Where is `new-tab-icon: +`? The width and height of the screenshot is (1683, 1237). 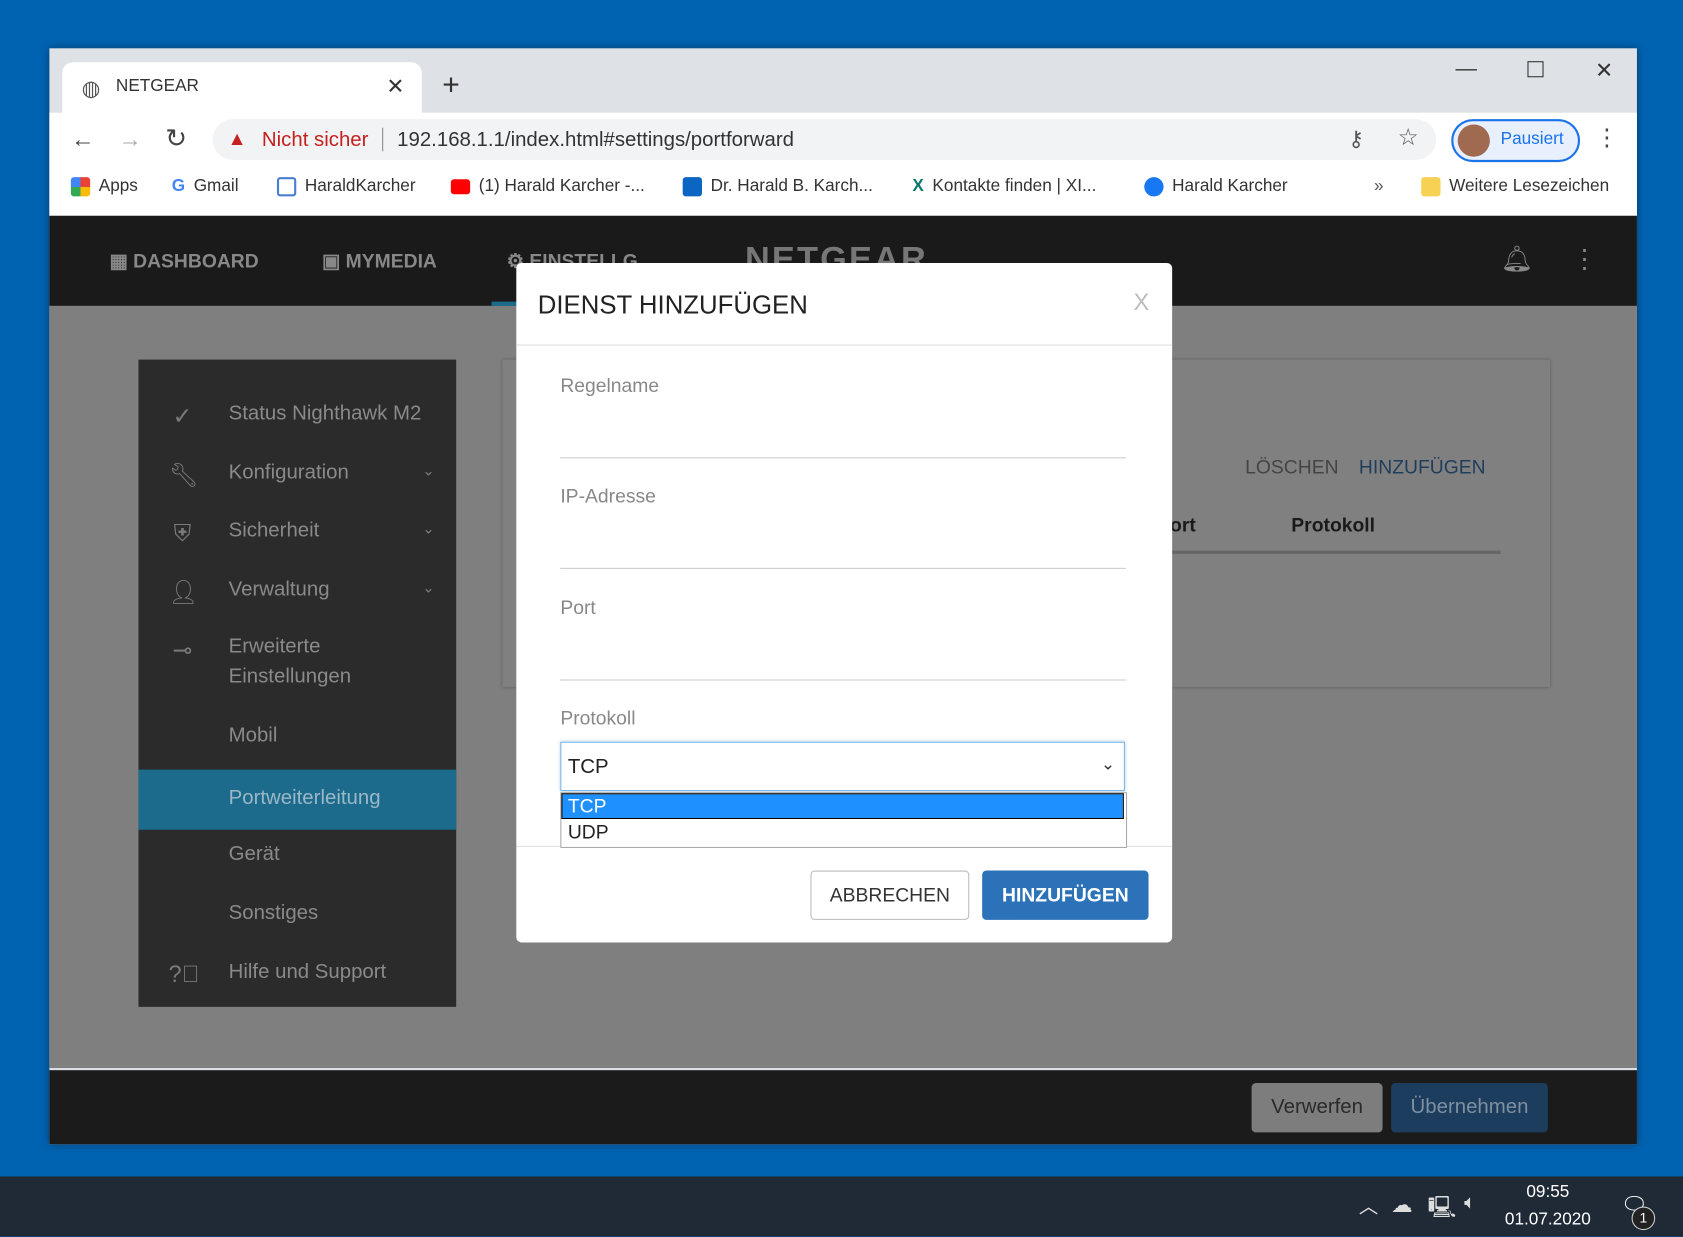
new-tab-icon: + is located at coordinates (451, 85).